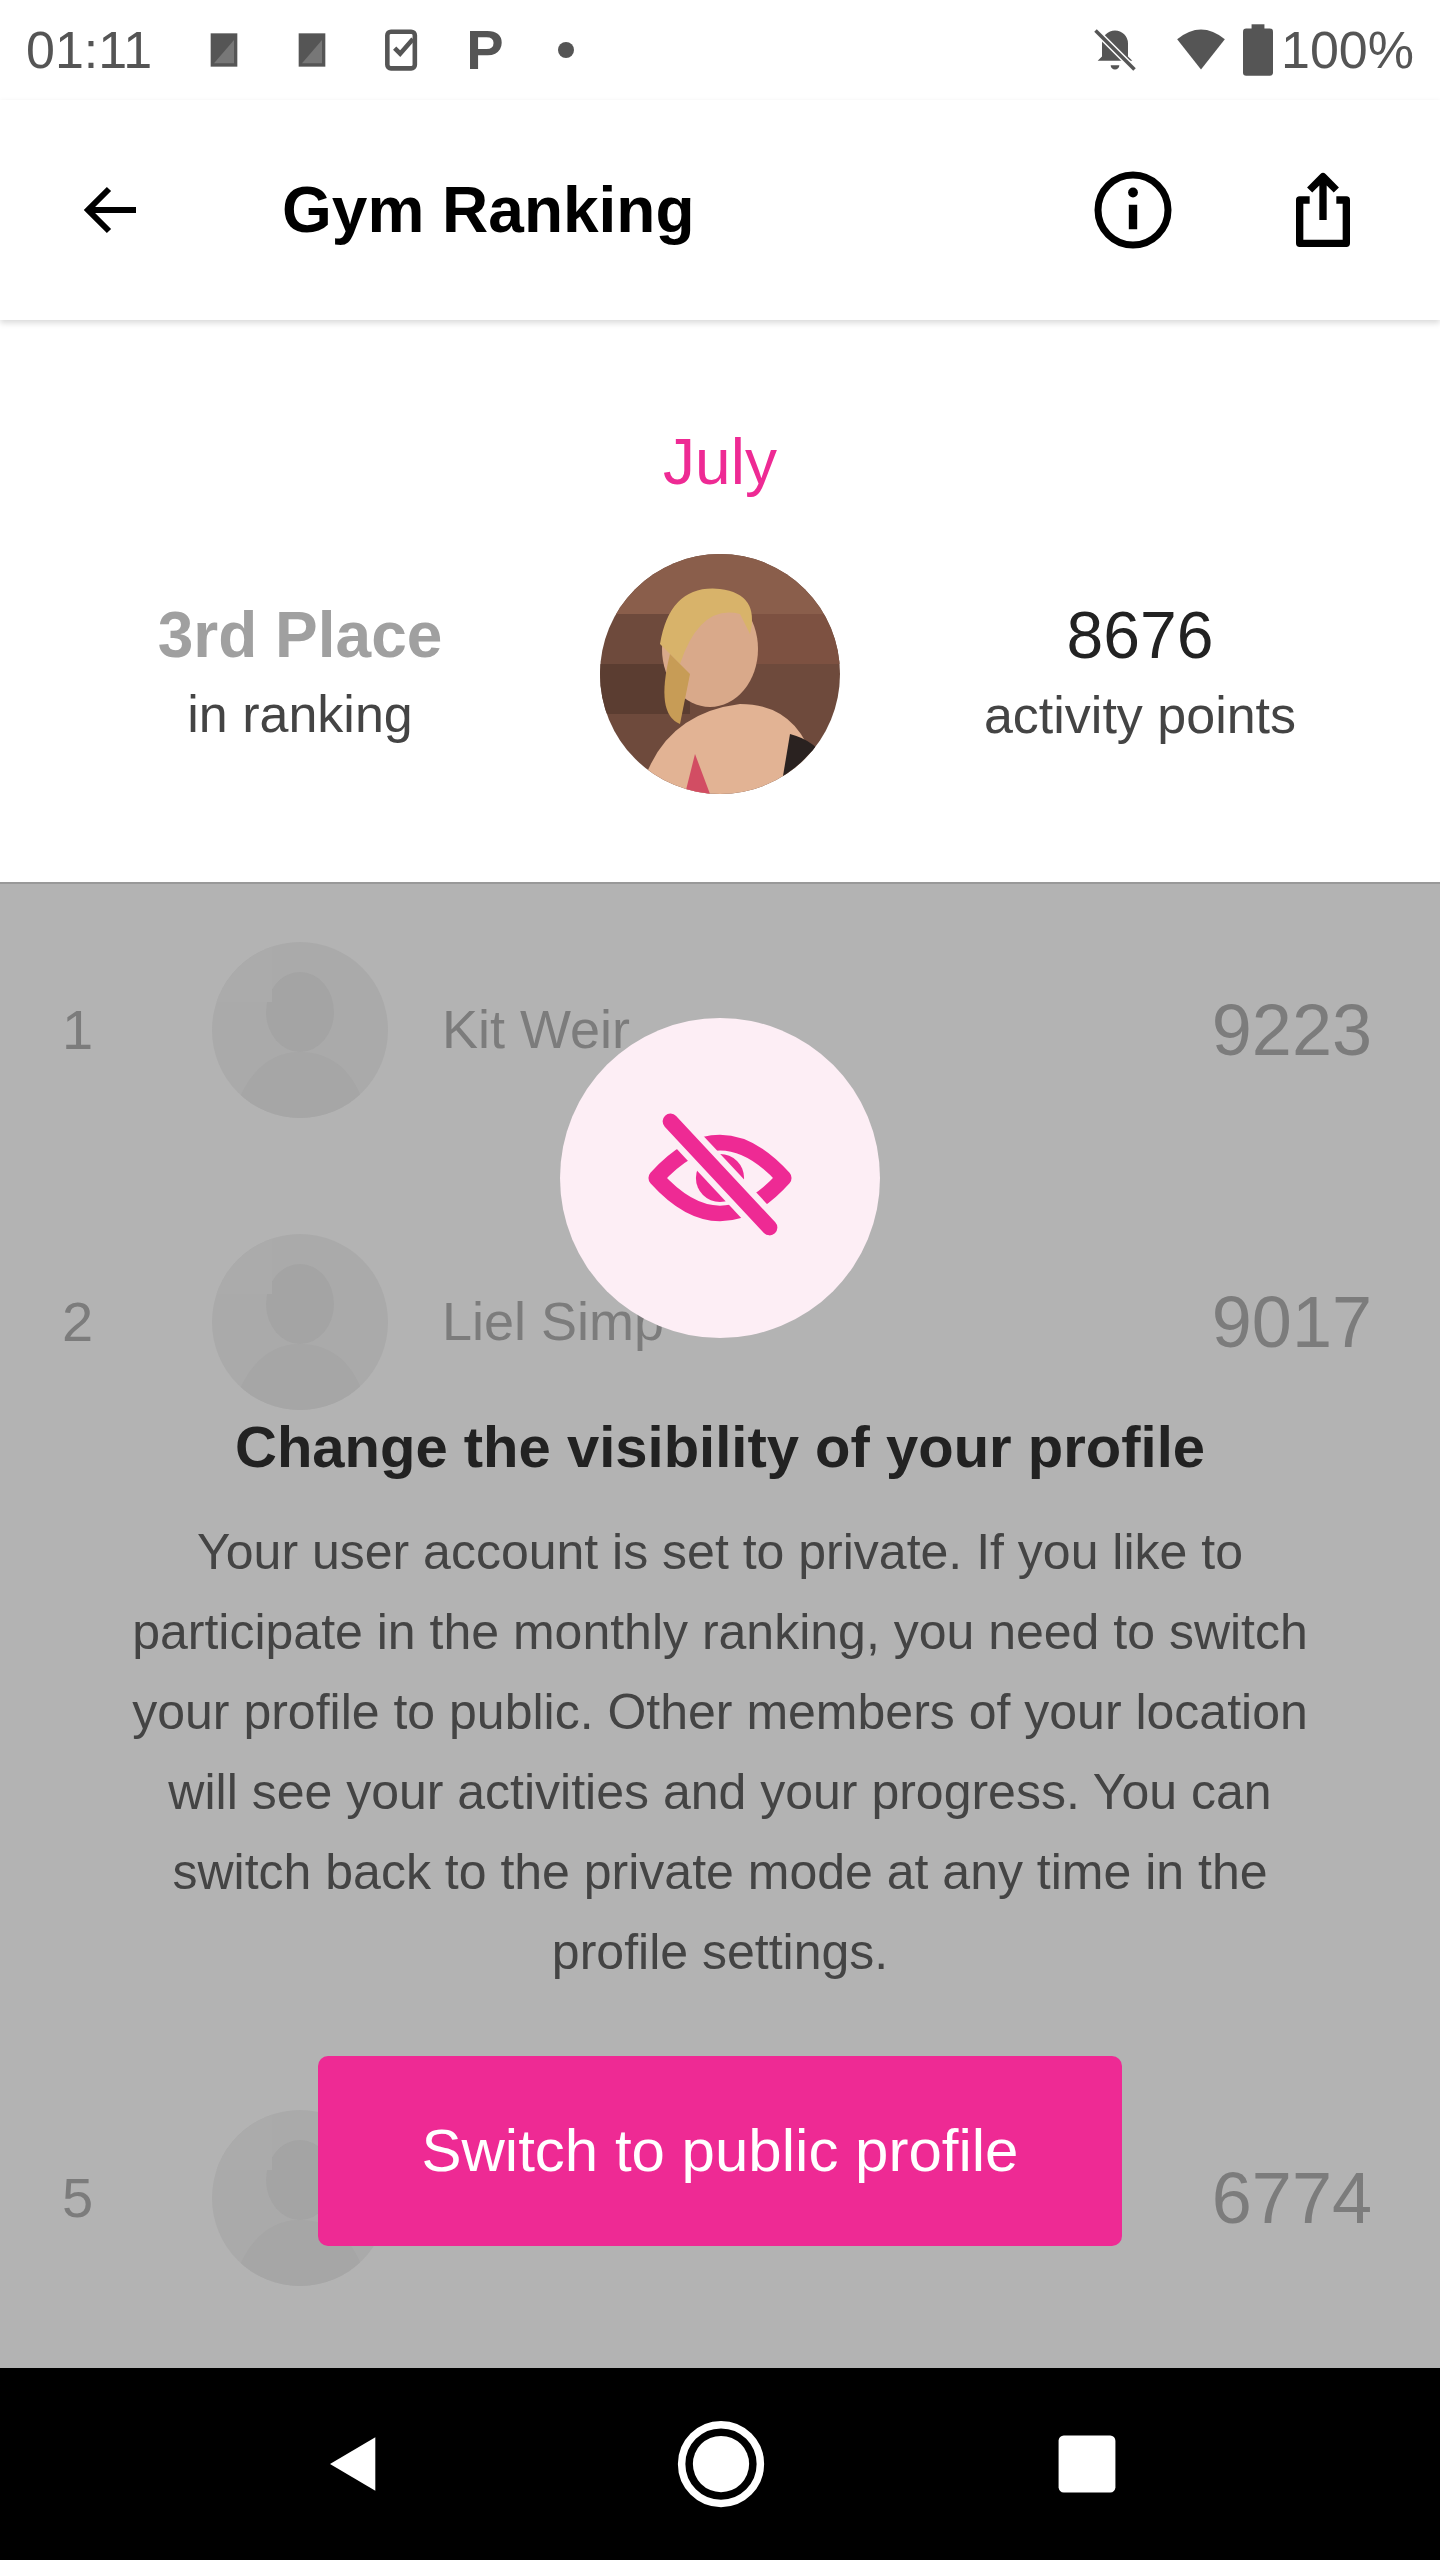 The height and width of the screenshot is (2560, 1440). What do you see at coordinates (720, 2151) in the screenshot?
I see `switch-public-button: Switch to public profile` at bounding box center [720, 2151].